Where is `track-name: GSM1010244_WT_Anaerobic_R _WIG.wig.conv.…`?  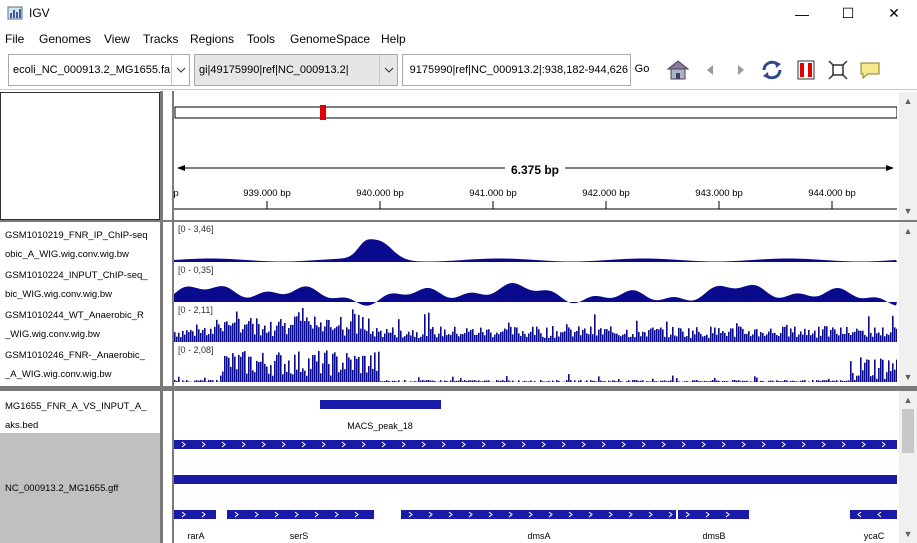
track-name: GSM1010244_WT_Anaerobic_R _WIG.wig.conv.… is located at coordinates (74, 325).